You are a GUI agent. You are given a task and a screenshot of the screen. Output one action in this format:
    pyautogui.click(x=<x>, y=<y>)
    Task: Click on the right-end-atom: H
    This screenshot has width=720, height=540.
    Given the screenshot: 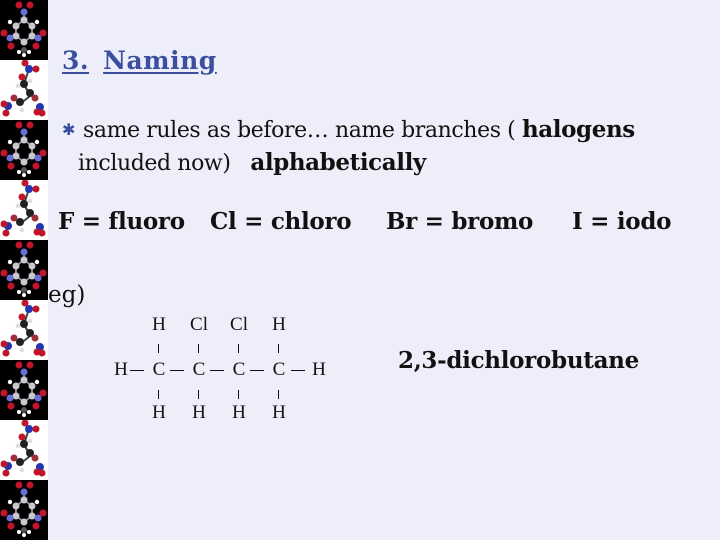 What is the action you would take?
    pyautogui.click(x=319, y=369)
    